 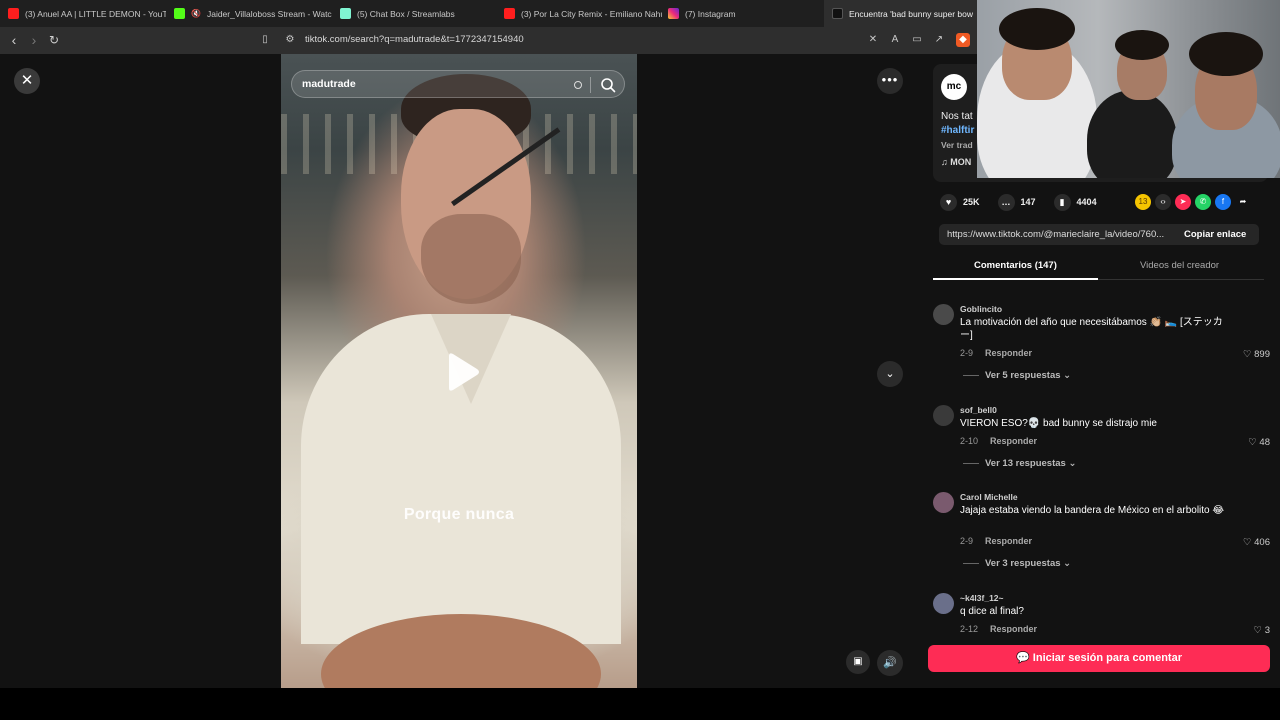 I want to click on view-replies-button: Ver 13 respuestas ⌄, so click(x=1019, y=463).